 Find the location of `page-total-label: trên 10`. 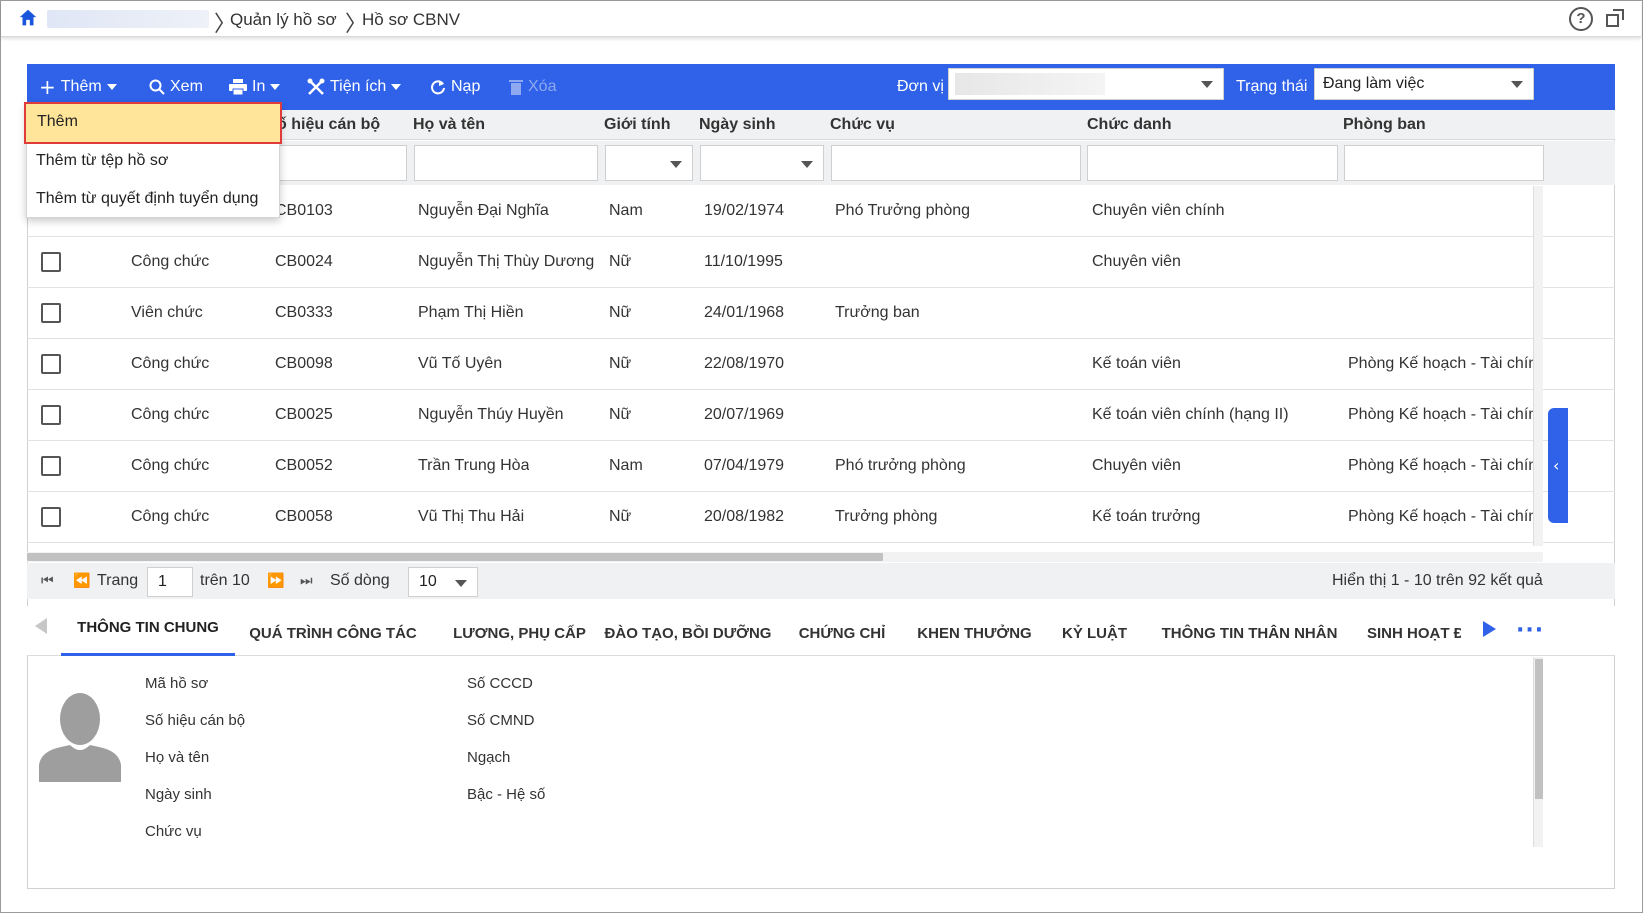

page-total-label: trên 10 is located at coordinates (225, 580).